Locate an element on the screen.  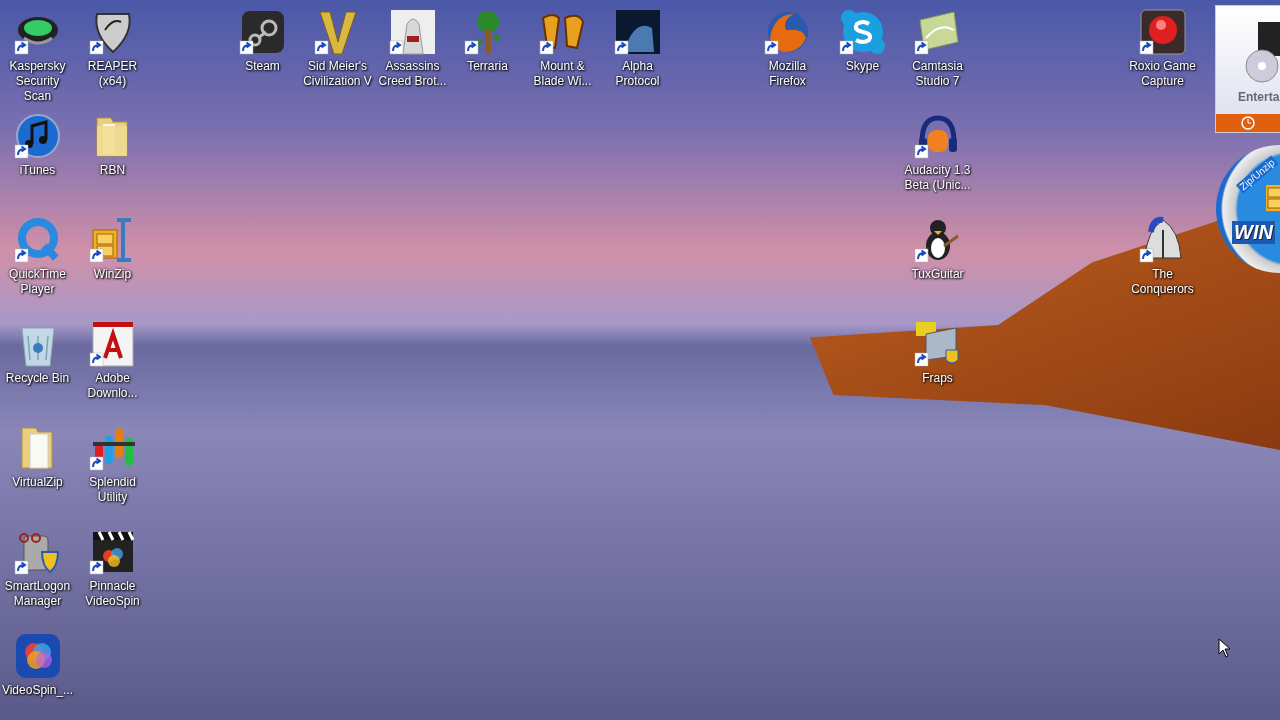
icon-label: Roxio Game Capture is located at coordinates (1162, 74).